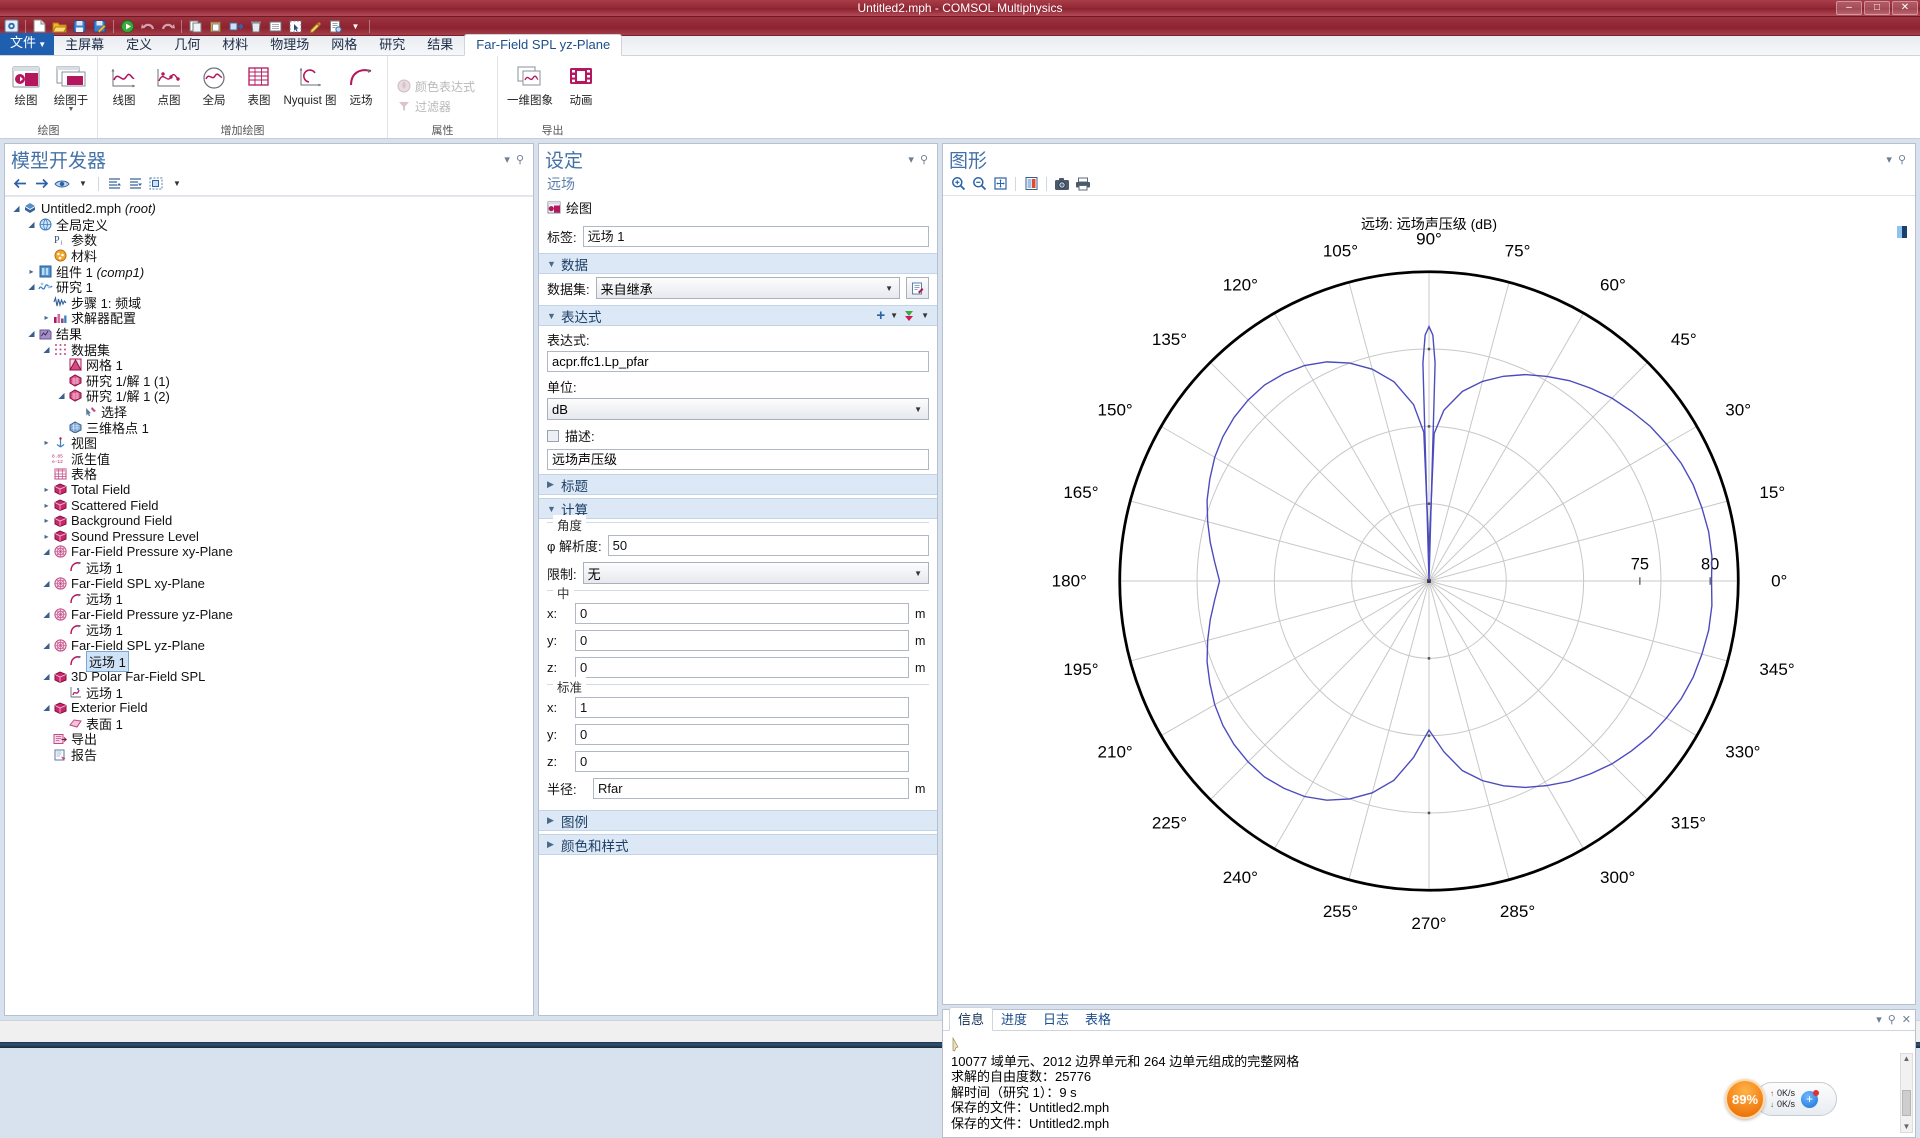  I want to click on center-x-input: 0, so click(742, 613).